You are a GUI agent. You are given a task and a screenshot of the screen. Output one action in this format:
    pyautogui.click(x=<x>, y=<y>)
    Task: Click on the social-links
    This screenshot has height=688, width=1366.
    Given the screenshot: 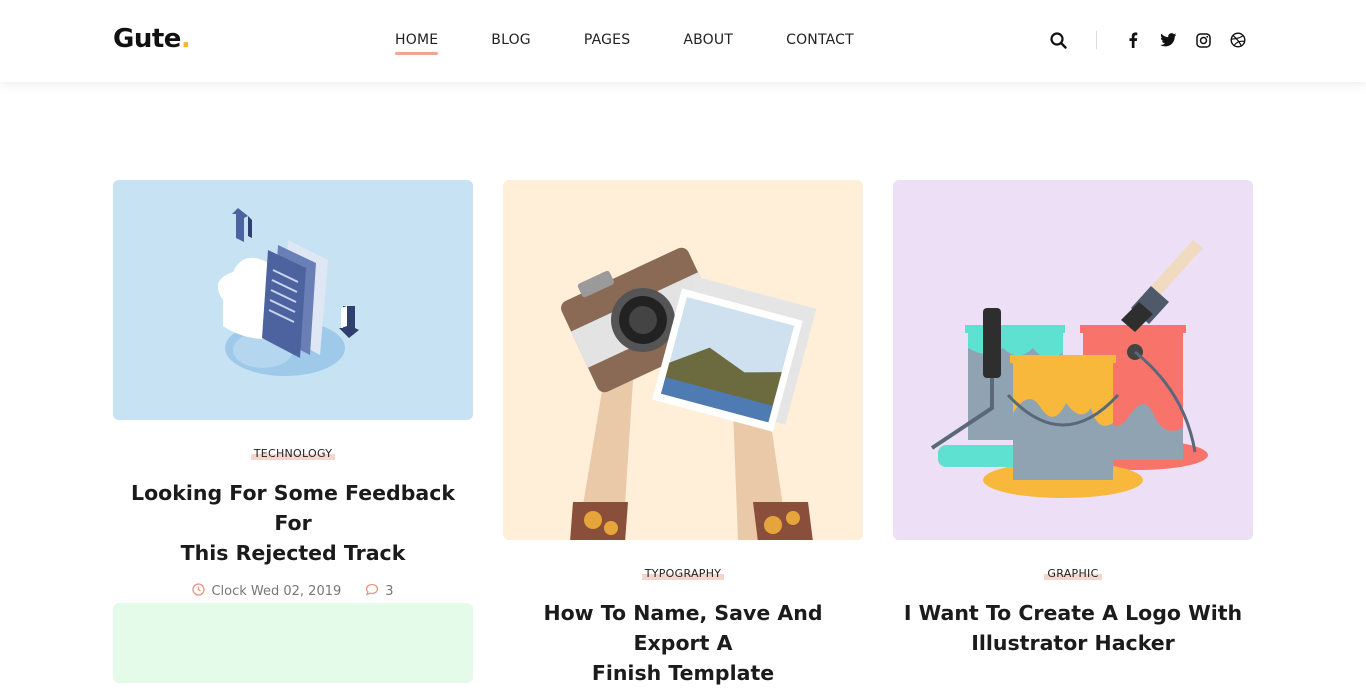 What is the action you would take?
    pyautogui.click(x=1185, y=40)
    